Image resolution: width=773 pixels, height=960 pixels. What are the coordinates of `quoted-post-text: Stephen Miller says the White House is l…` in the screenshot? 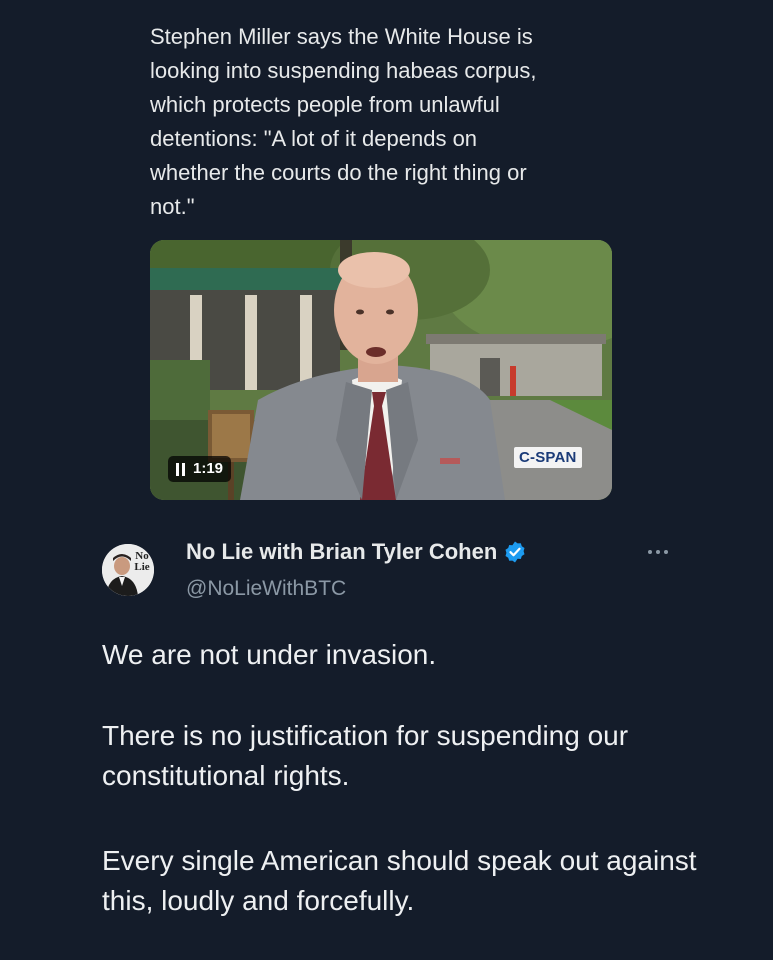 It's located at (343, 121).